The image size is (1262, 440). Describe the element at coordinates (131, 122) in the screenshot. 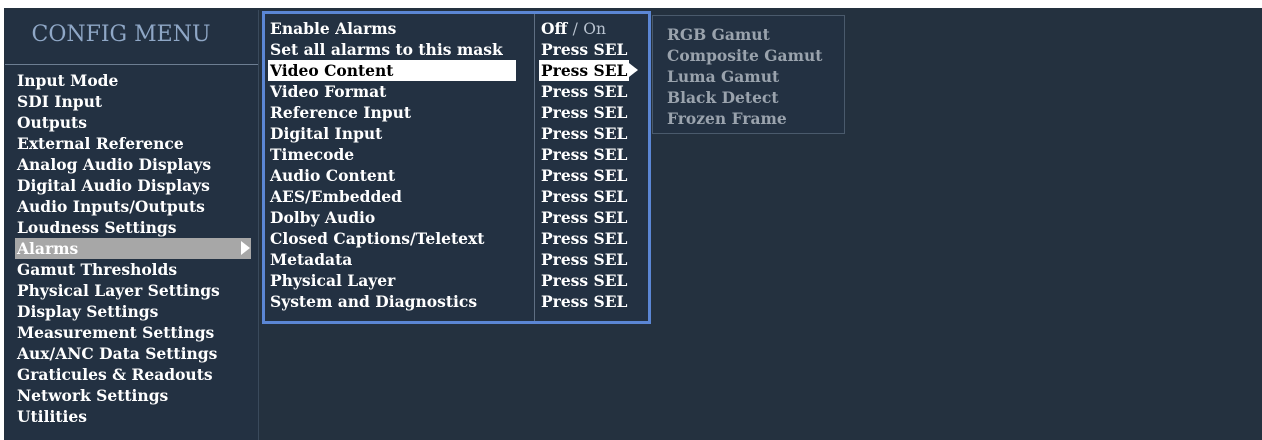

I see `config-item-outputs: Outputs` at that location.